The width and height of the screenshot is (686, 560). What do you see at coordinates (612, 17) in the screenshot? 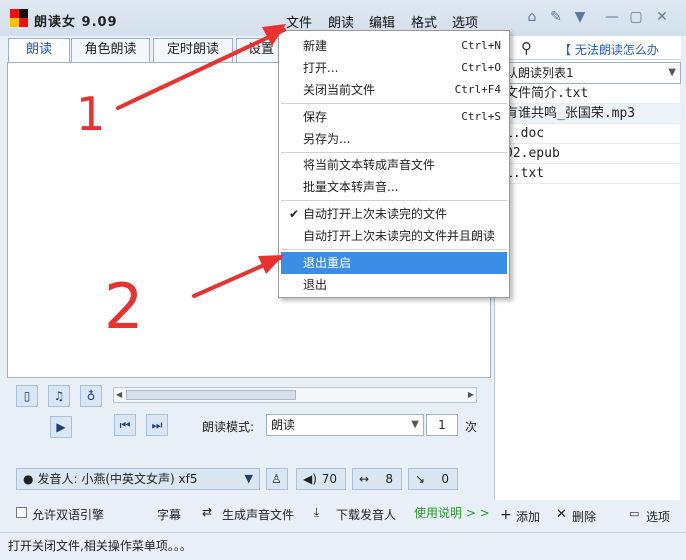
I see `minimize-icon: —` at bounding box center [612, 17].